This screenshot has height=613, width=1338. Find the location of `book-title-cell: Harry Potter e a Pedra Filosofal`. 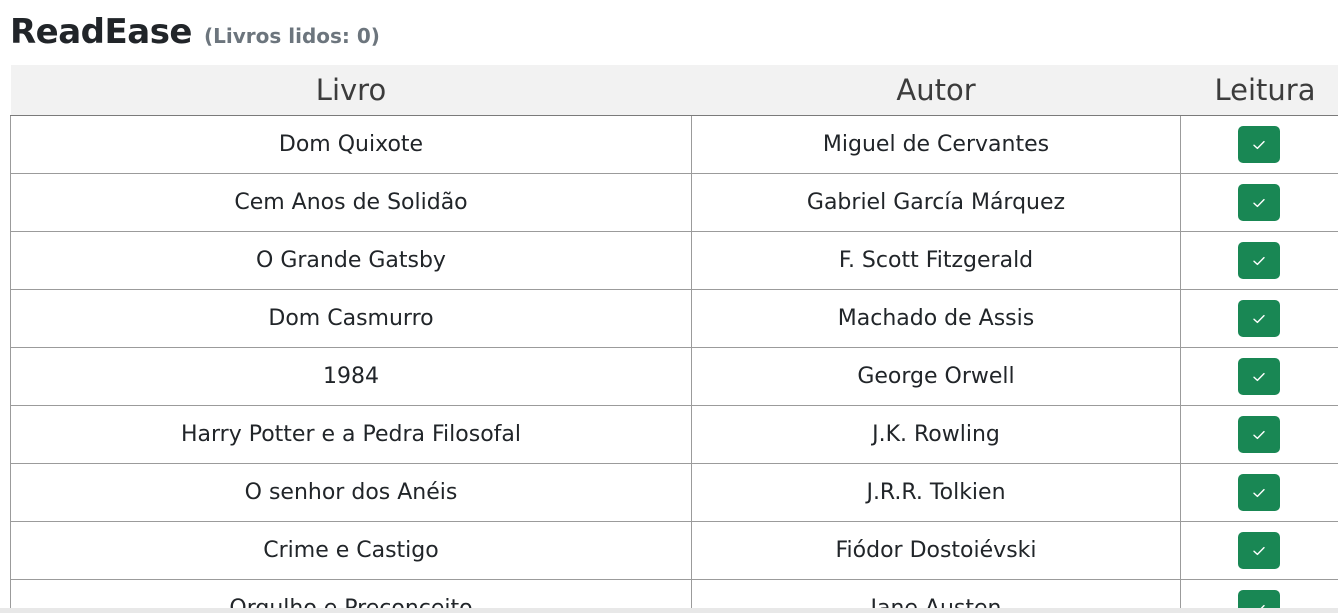

book-title-cell: Harry Potter e a Pedra Filosofal is located at coordinates (351, 434).